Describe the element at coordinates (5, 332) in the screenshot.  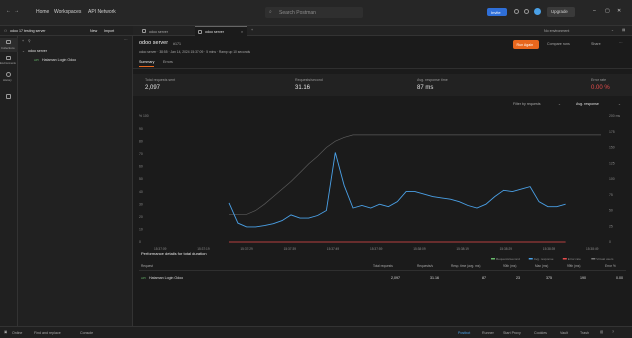
I see `sidebar-toggle-icon: ▣` at that location.